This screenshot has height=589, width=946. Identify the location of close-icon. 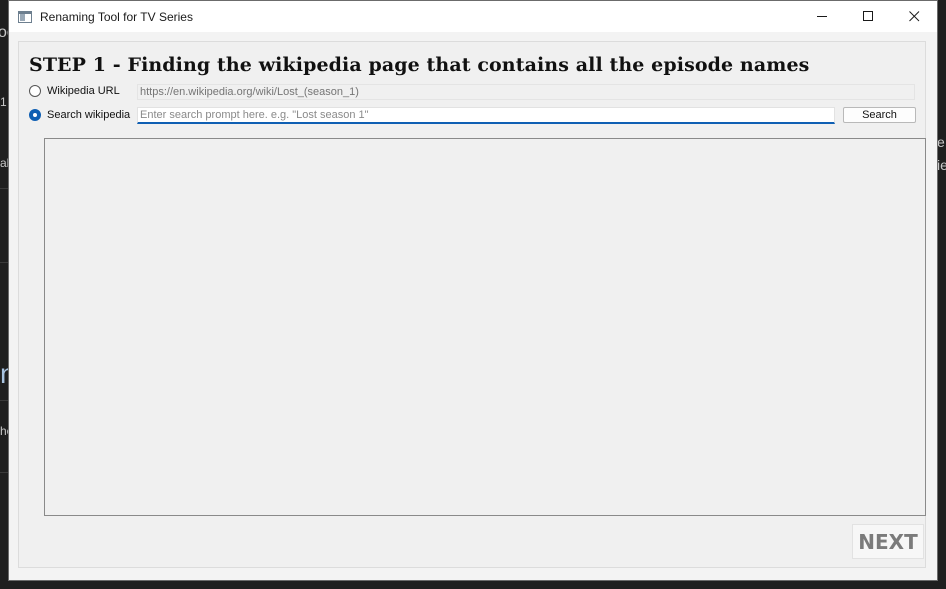
(913, 16).